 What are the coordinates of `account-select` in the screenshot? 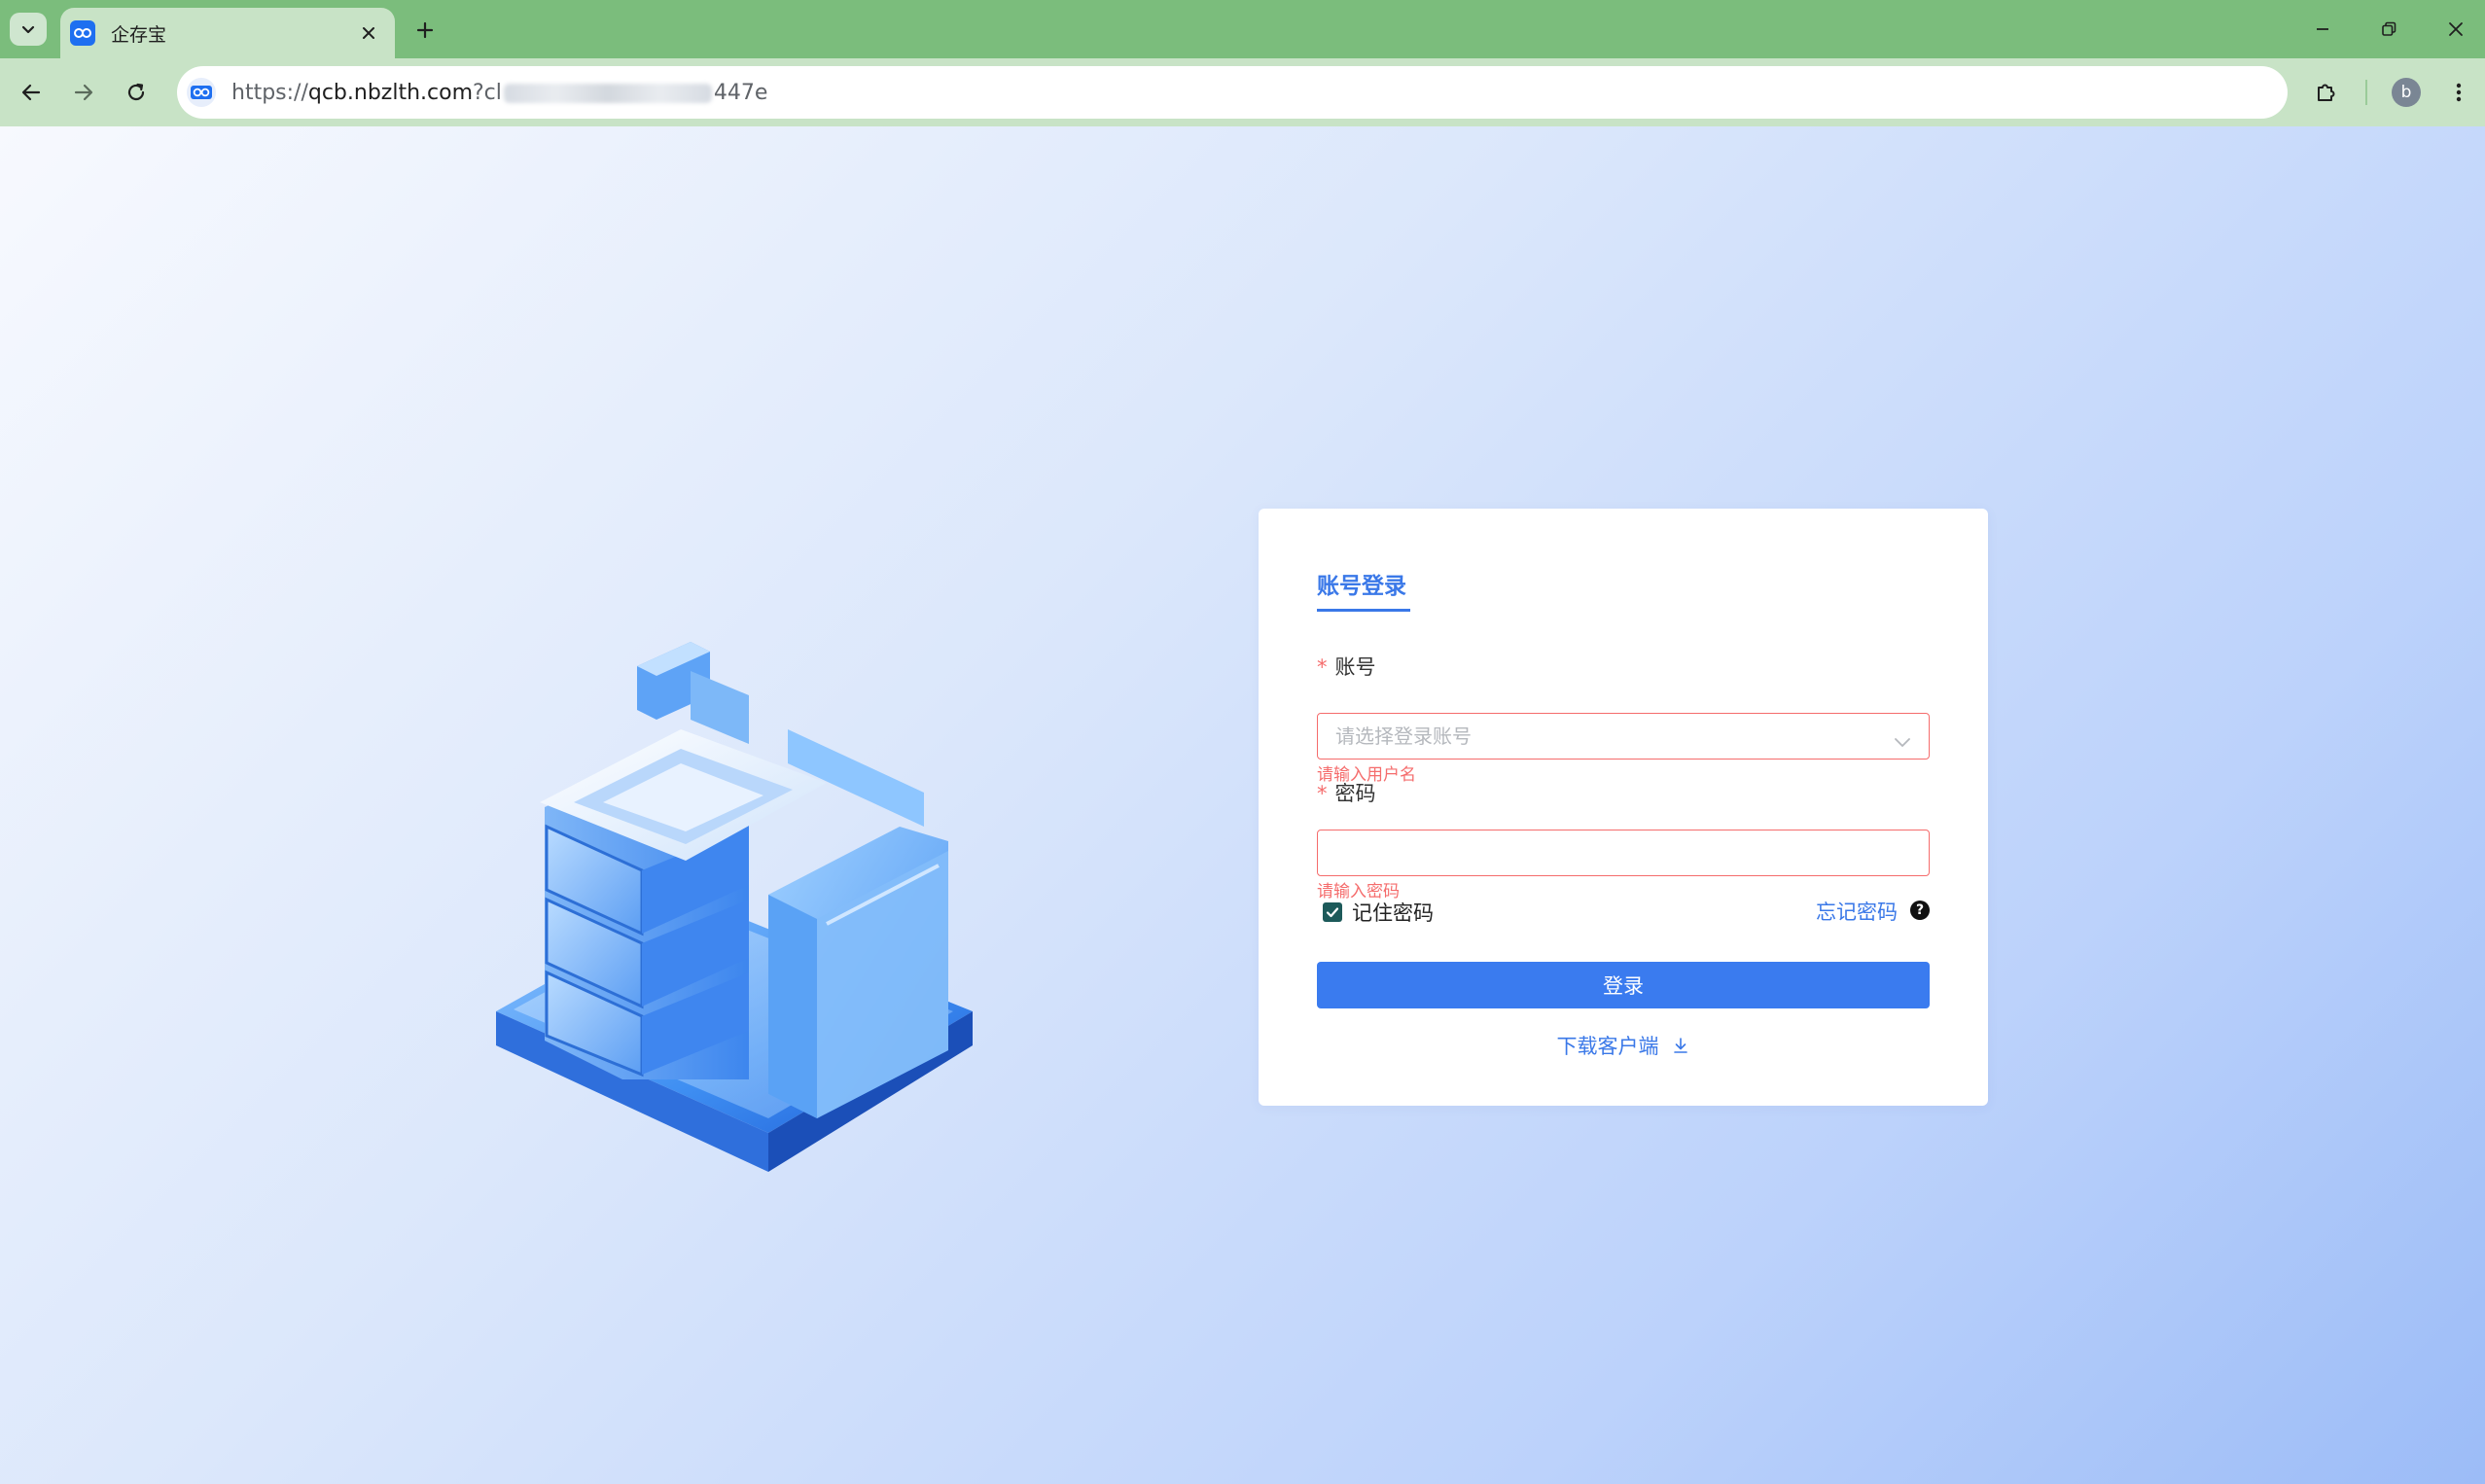 It's located at (1623, 737).